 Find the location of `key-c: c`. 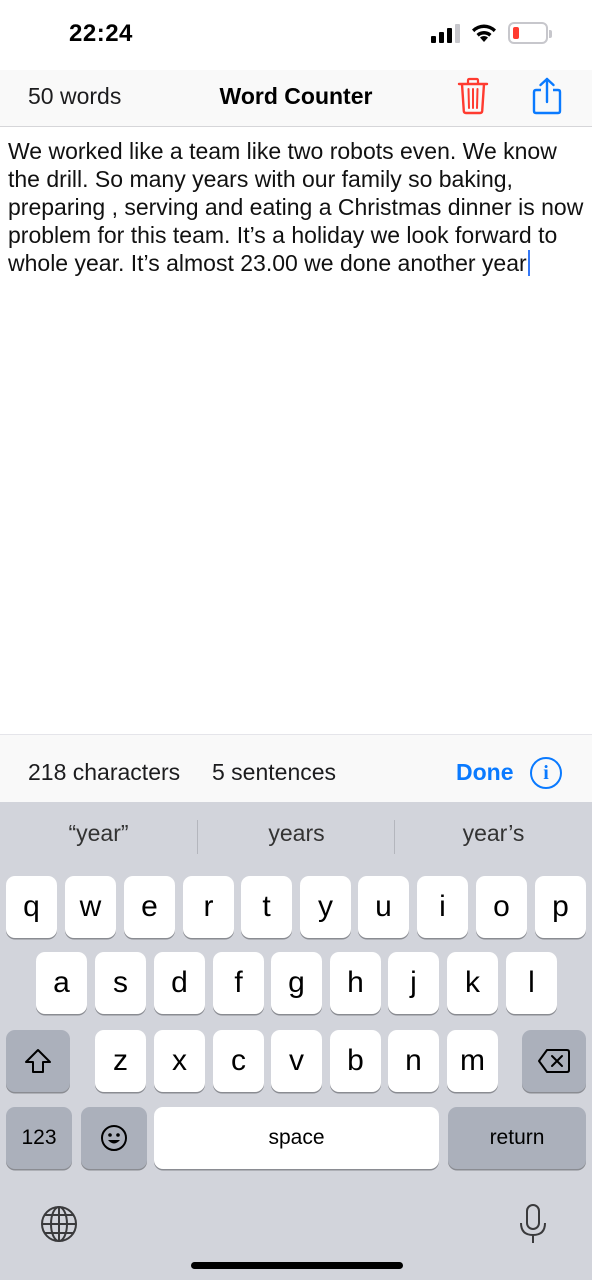

key-c: c is located at coordinates (238, 1061).